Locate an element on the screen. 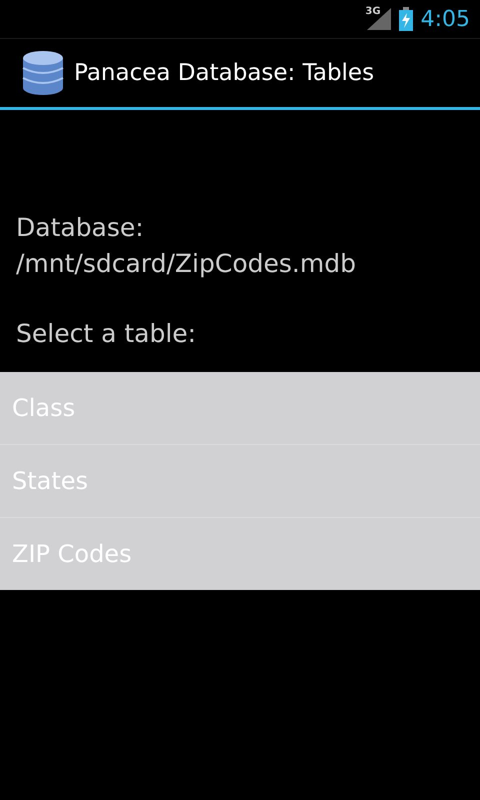  clock: 4:05 is located at coordinates (445, 19).